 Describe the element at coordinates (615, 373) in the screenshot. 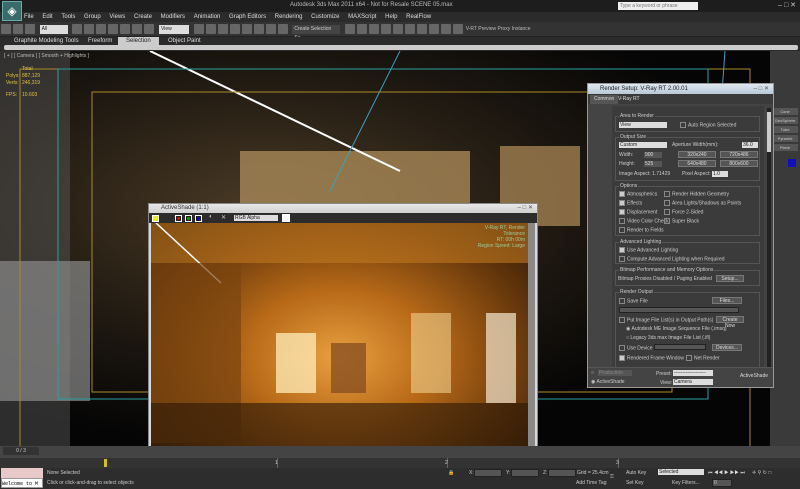

I see `production-dropdown: Production` at that location.